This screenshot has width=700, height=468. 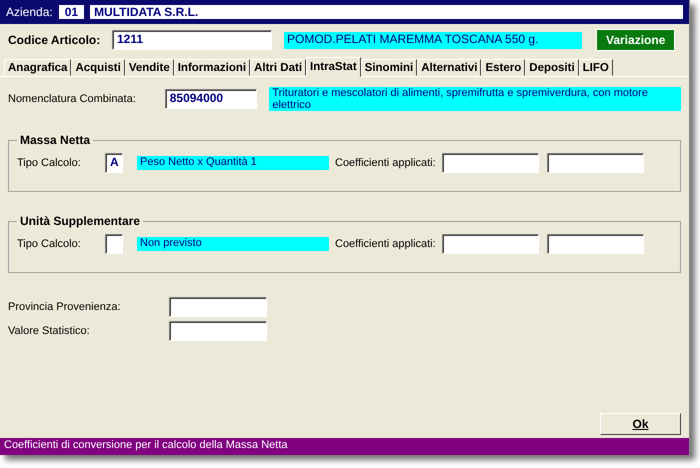 I want to click on status-bar: Coefficienti di conversione per il calcolo della Massa Netta, so click(x=344, y=446).